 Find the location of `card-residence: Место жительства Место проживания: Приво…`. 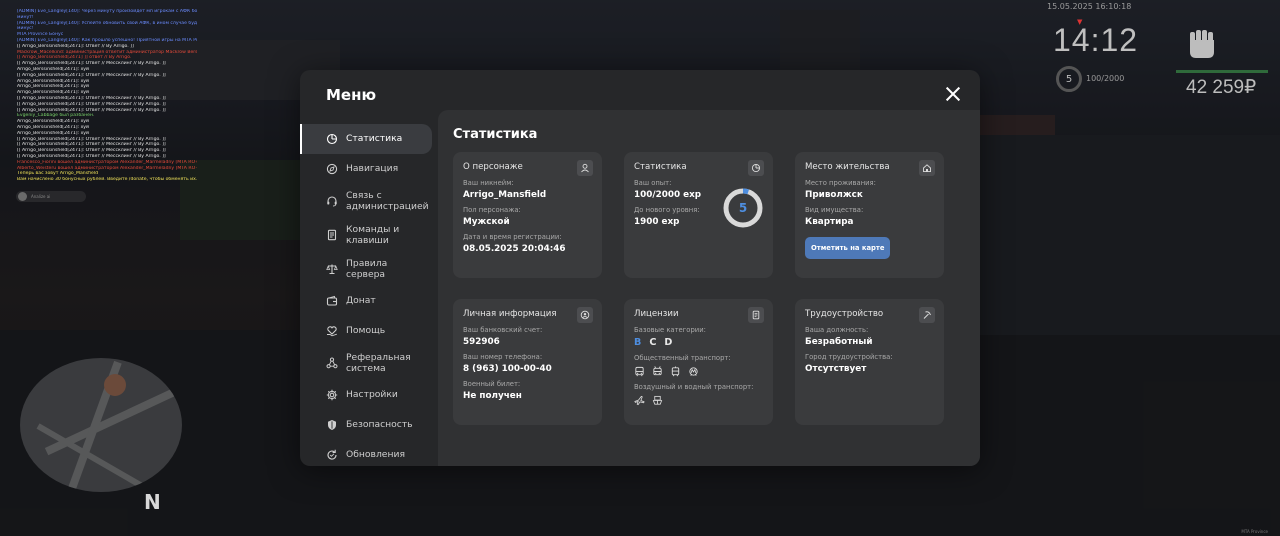

card-residence: Место жительства Место проживания: Приво… is located at coordinates (869, 215).